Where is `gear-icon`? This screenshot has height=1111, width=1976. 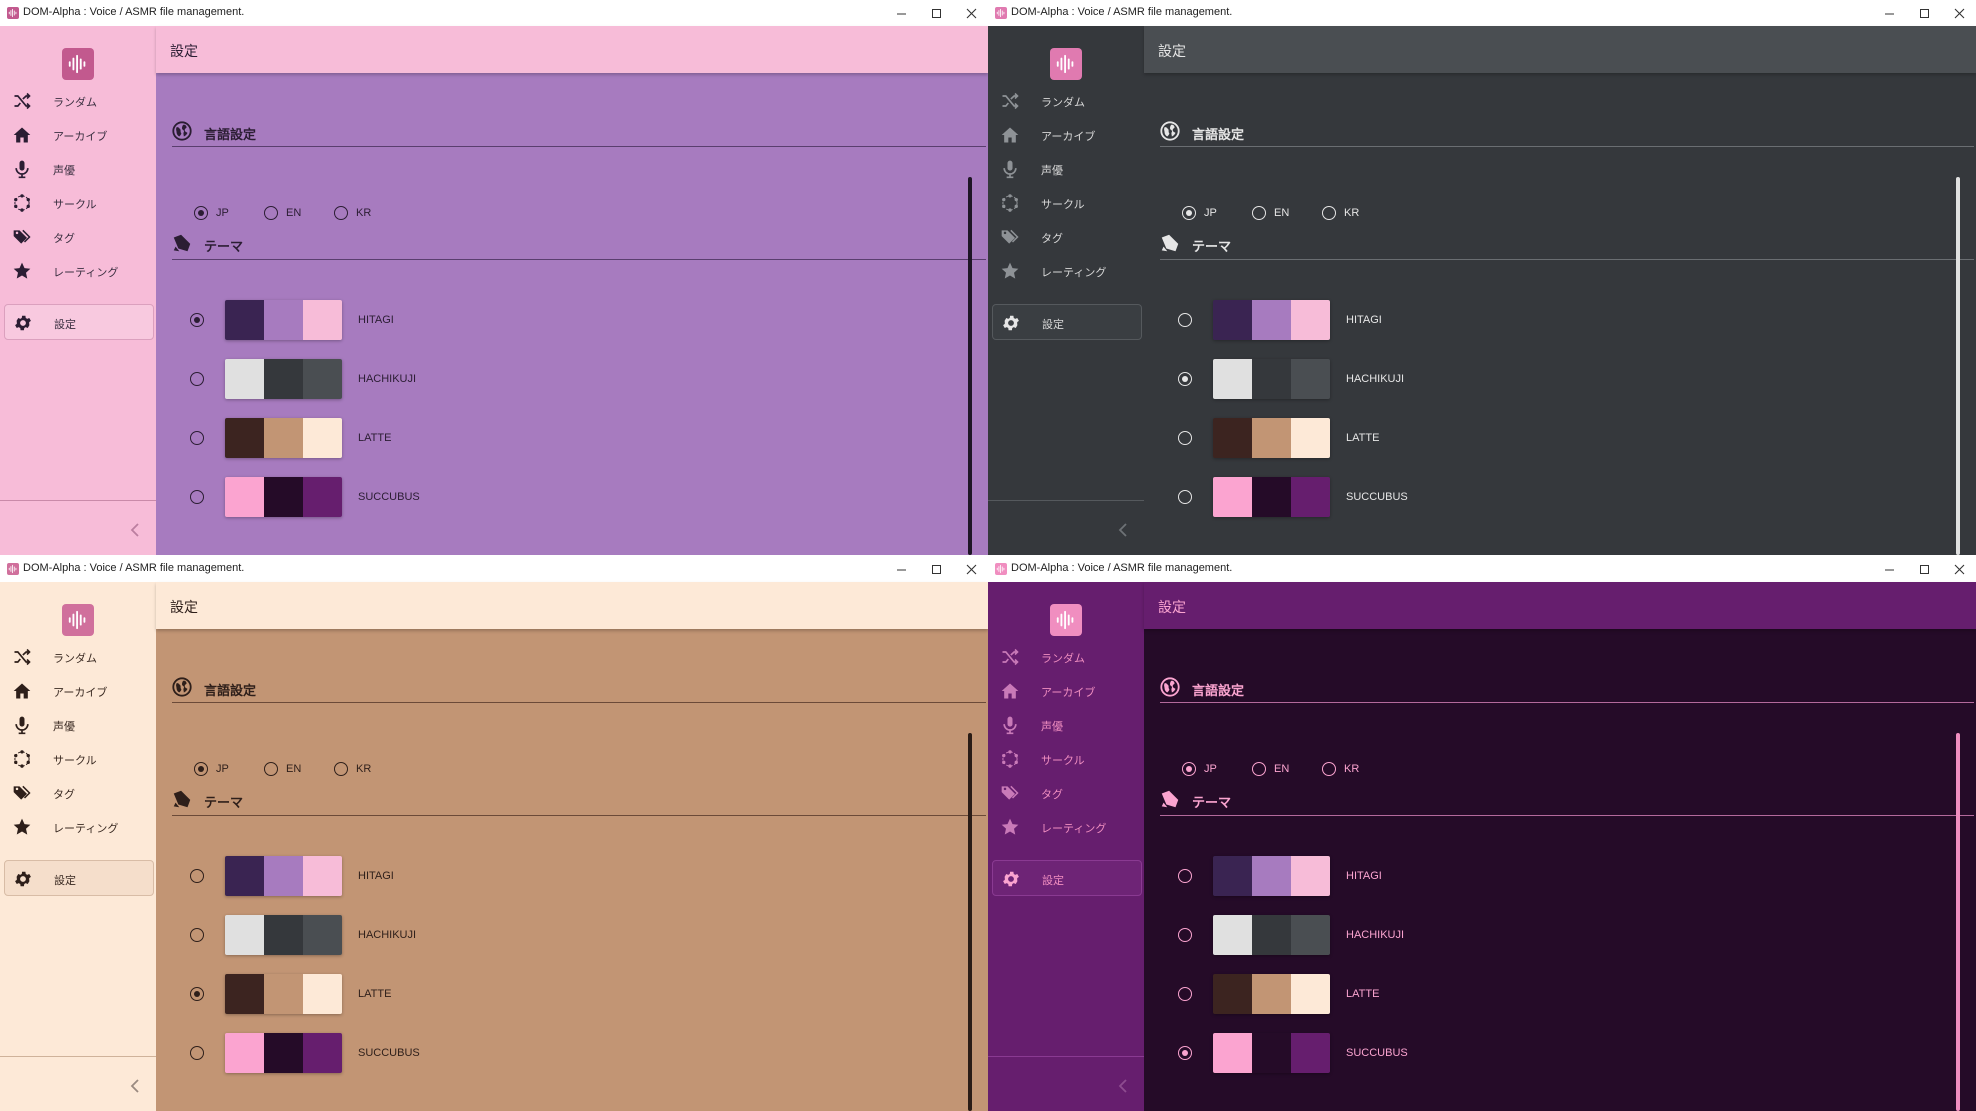 gear-icon is located at coordinates (23, 323).